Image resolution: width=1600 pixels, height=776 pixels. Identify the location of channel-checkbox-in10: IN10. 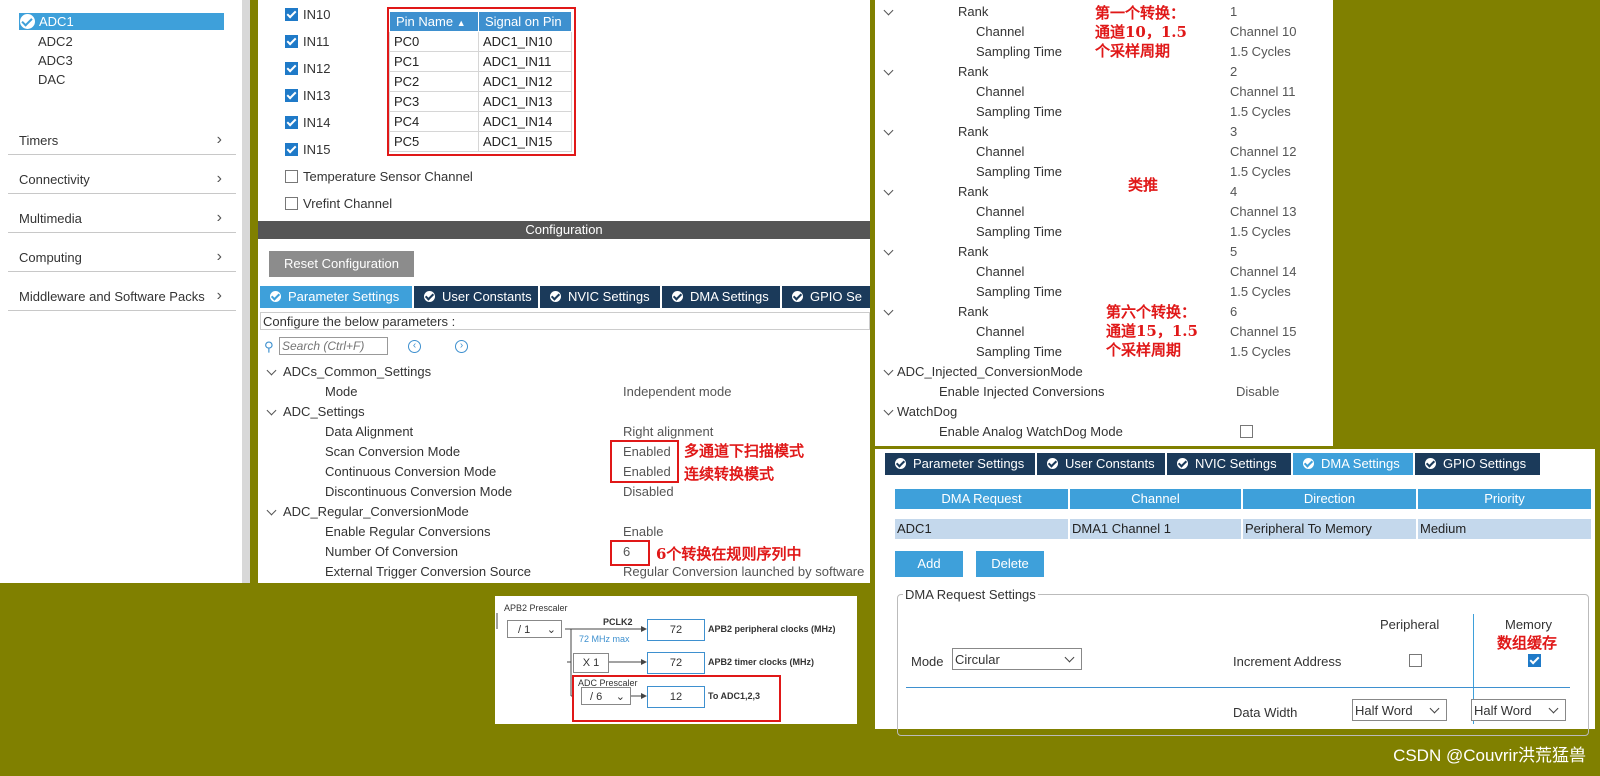
(307, 14).